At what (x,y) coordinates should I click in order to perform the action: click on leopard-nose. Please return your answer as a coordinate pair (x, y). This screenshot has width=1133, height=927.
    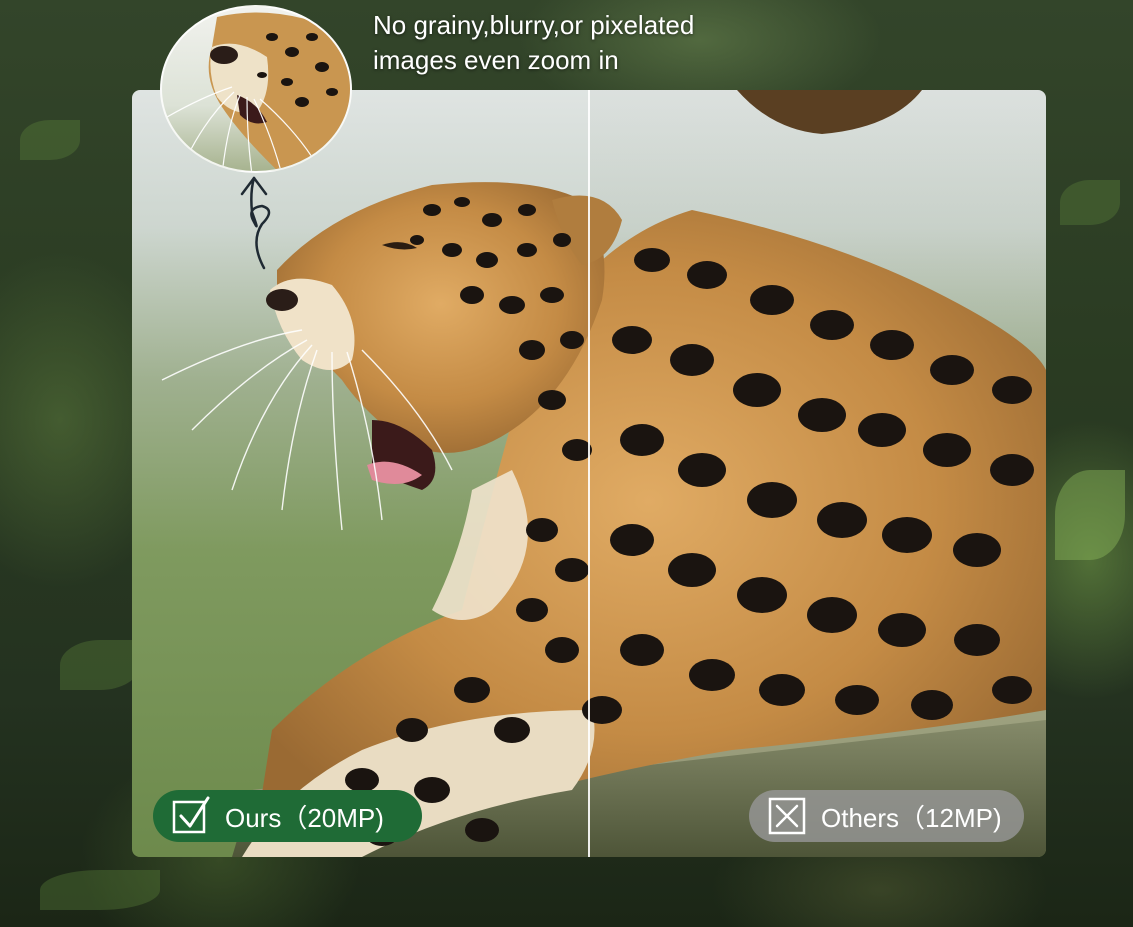
    Looking at the image, I should click on (282, 300).